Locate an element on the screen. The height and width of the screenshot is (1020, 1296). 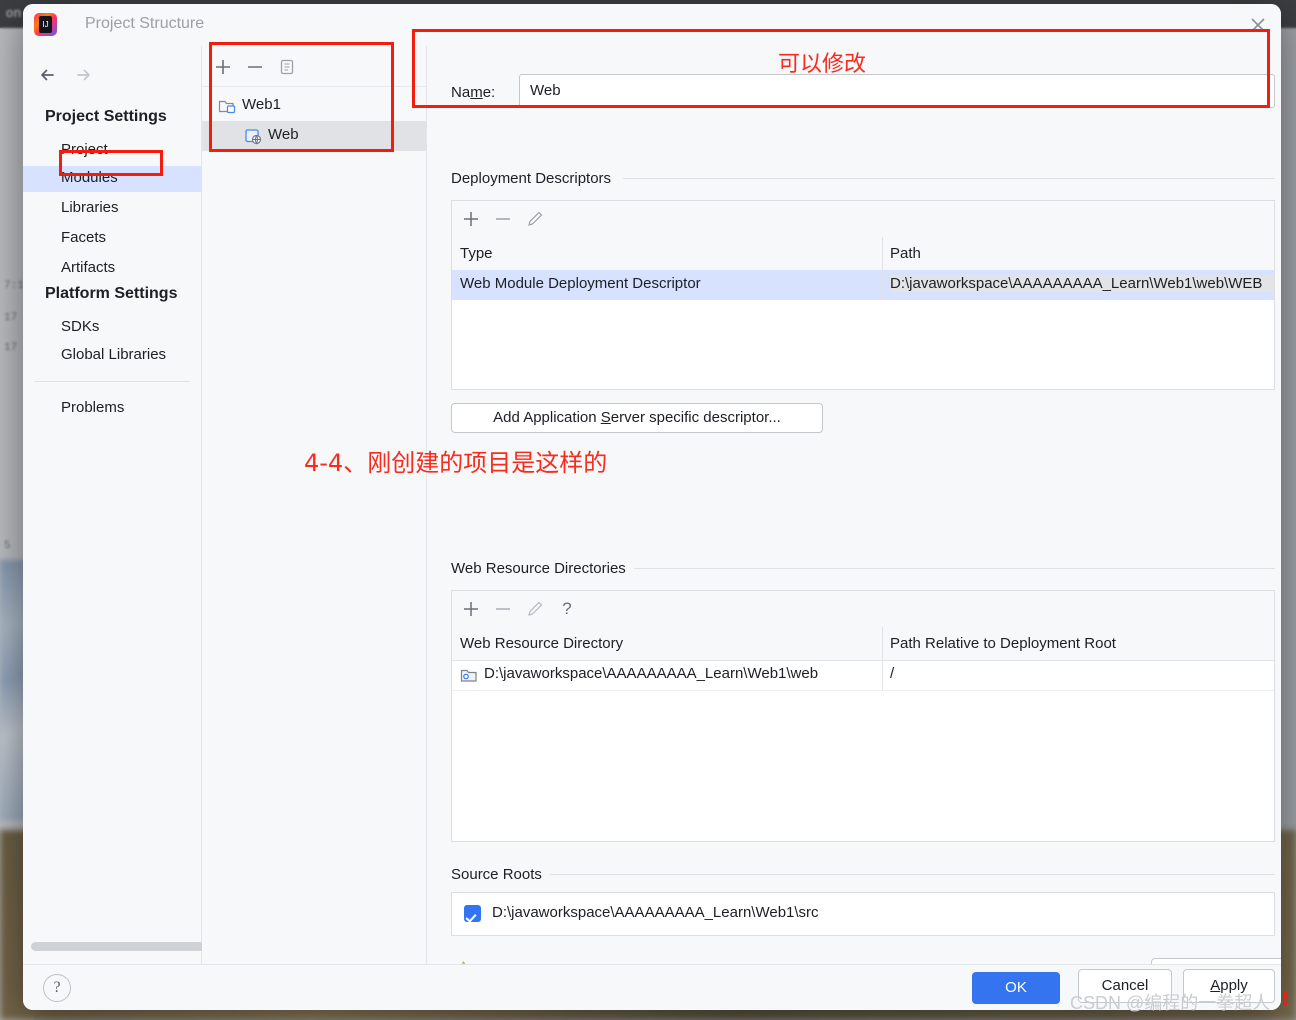
sidebar-divider is located at coordinates (112, 381).